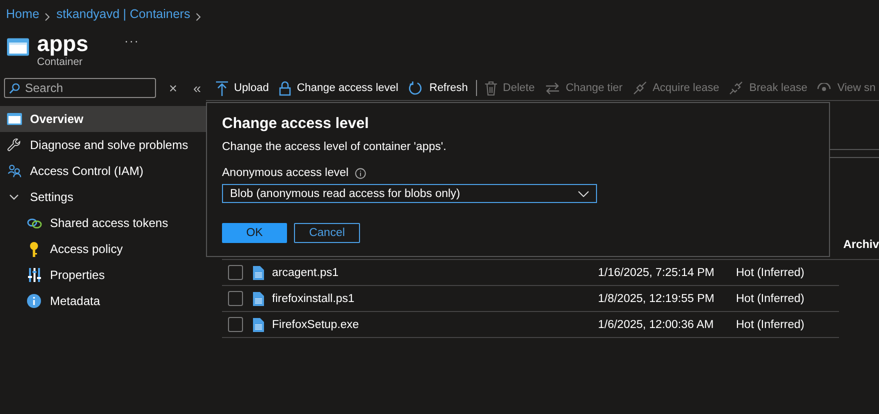  Describe the element at coordinates (103, 119) in the screenshot. I see `sidebar-item: Overview` at that location.